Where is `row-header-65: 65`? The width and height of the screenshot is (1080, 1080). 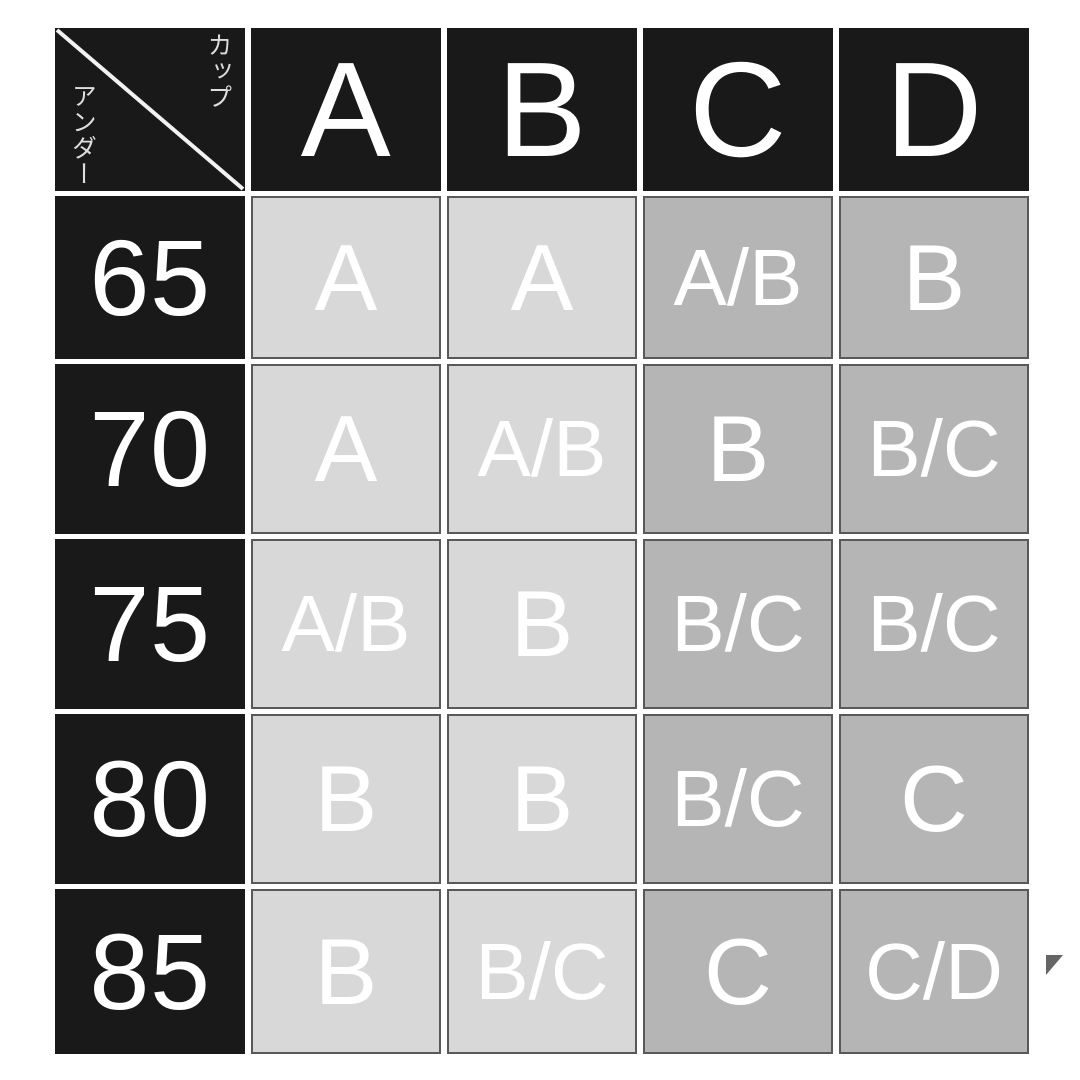
row-header-65: 65 is located at coordinates (150, 277).